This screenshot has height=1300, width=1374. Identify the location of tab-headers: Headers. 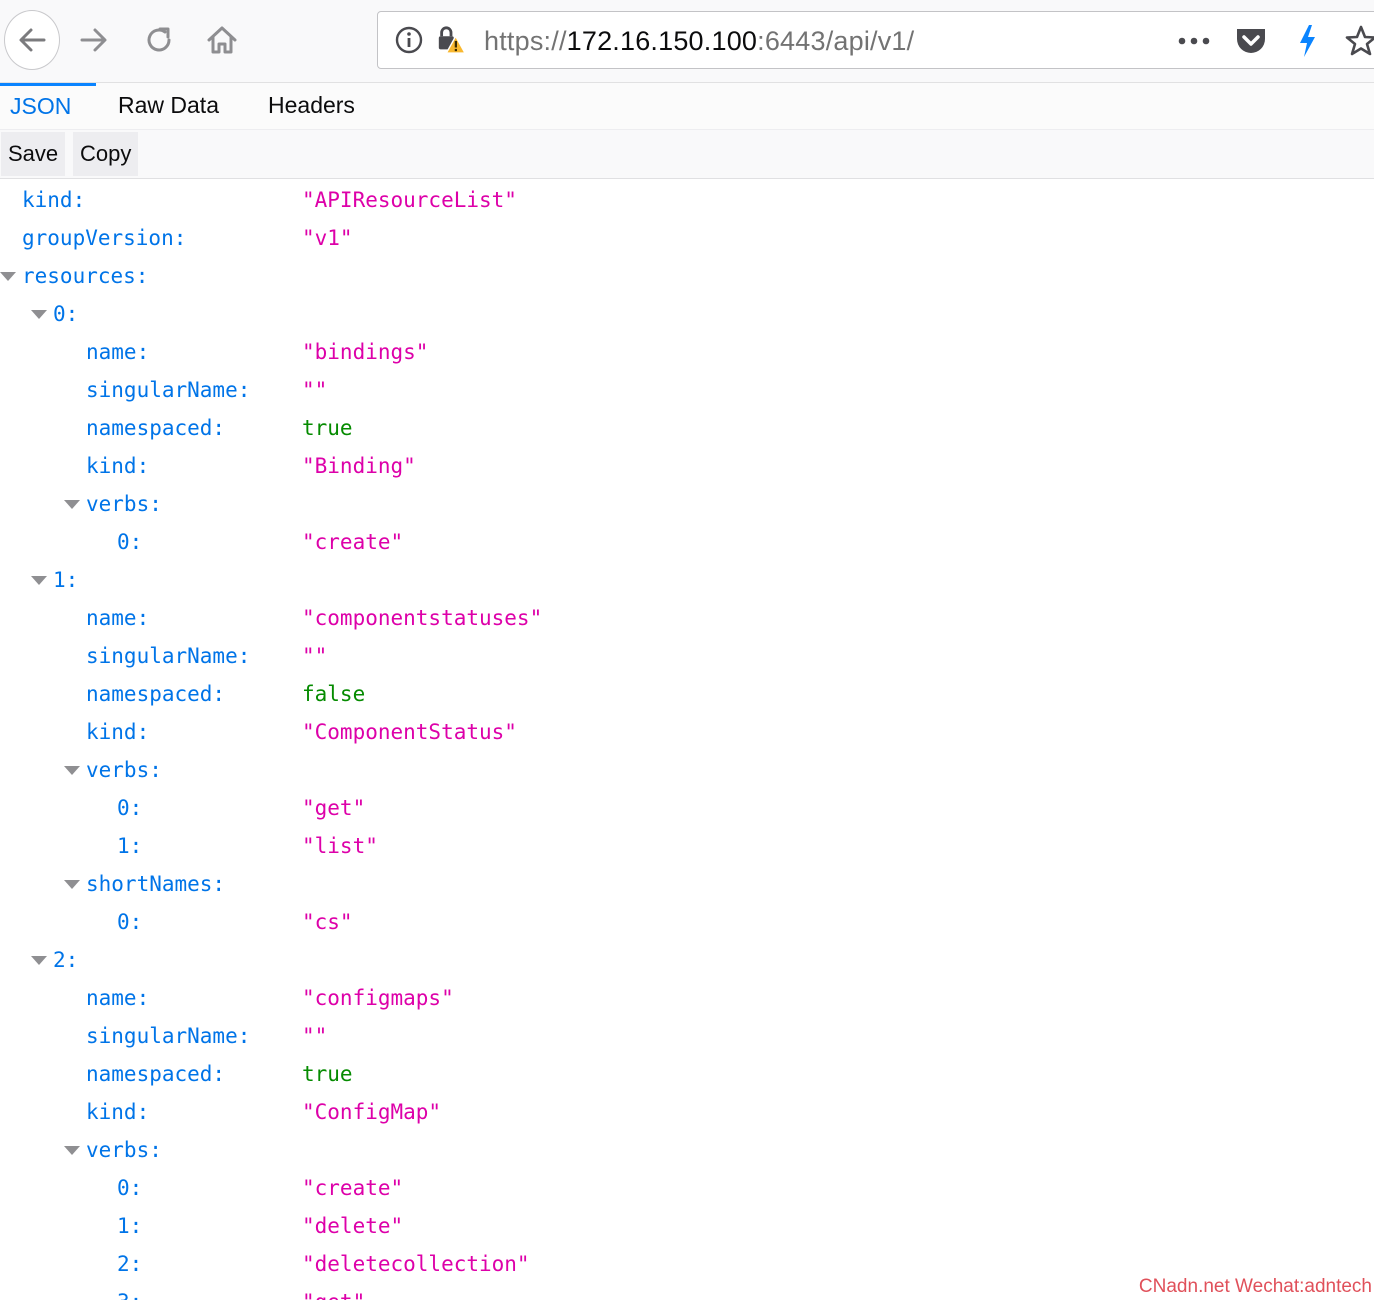
(311, 106).